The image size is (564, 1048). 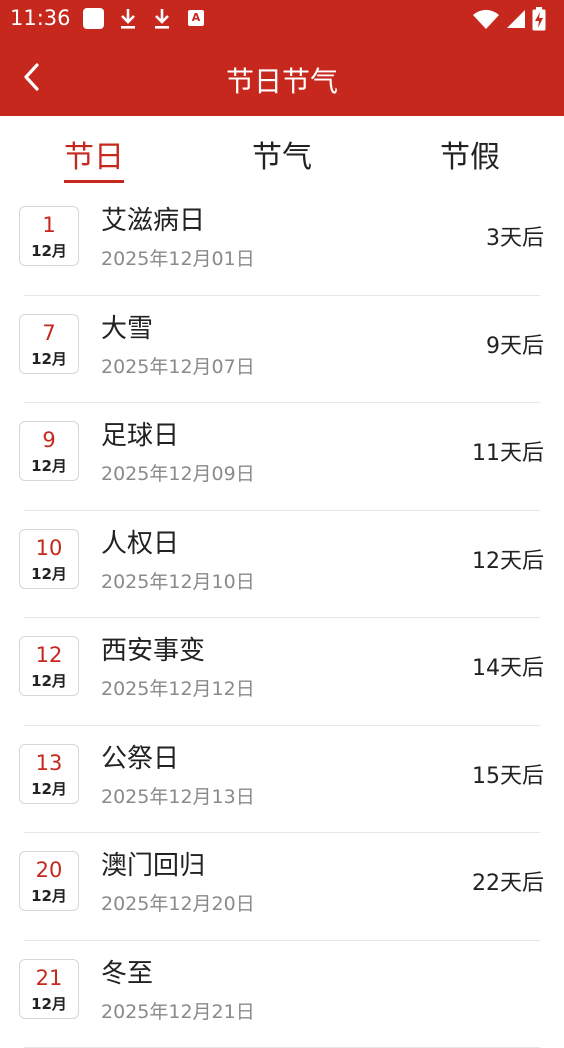 What do you see at coordinates (178, 904) in the screenshot?
I see `holiday-date: 2025年12月20日` at bounding box center [178, 904].